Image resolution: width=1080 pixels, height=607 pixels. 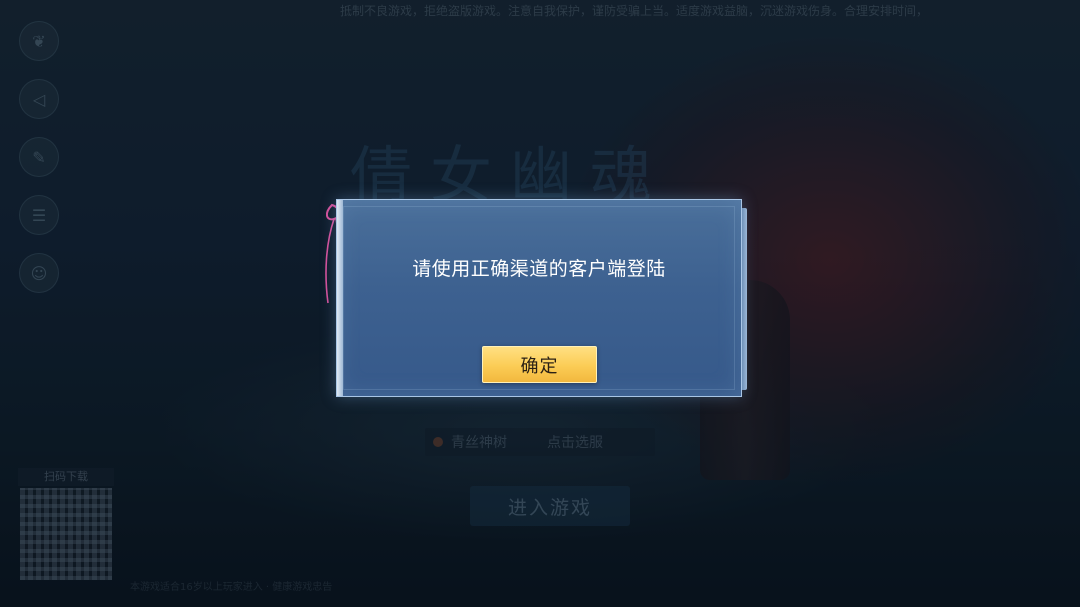 What do you see at coordinates (541, 298) in the screenshot?
I see `alert-dialog: 请使用正确渠道的客户端登陆 确定` at bounding box center [541, 298].